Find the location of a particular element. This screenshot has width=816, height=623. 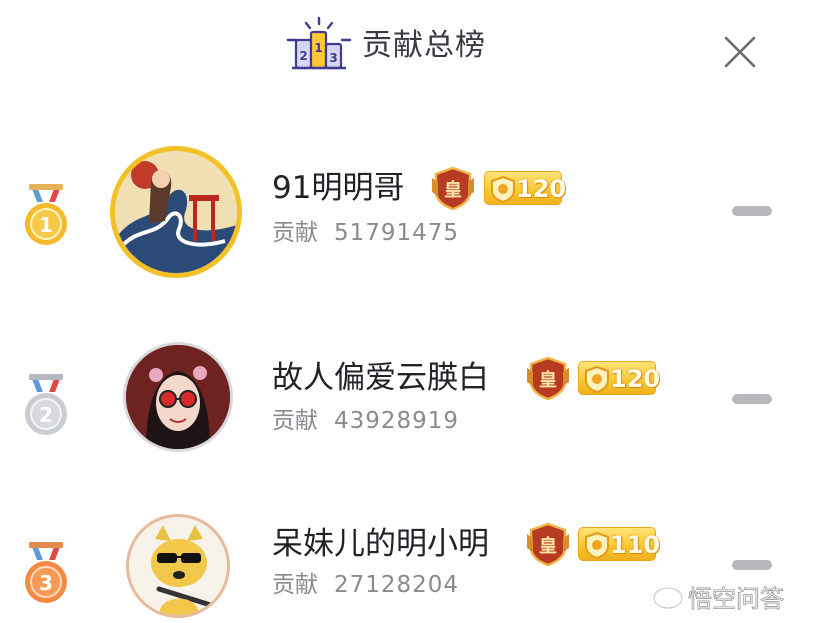

username: 呆妹儿的明小明 is located at coordinates (380, 544).